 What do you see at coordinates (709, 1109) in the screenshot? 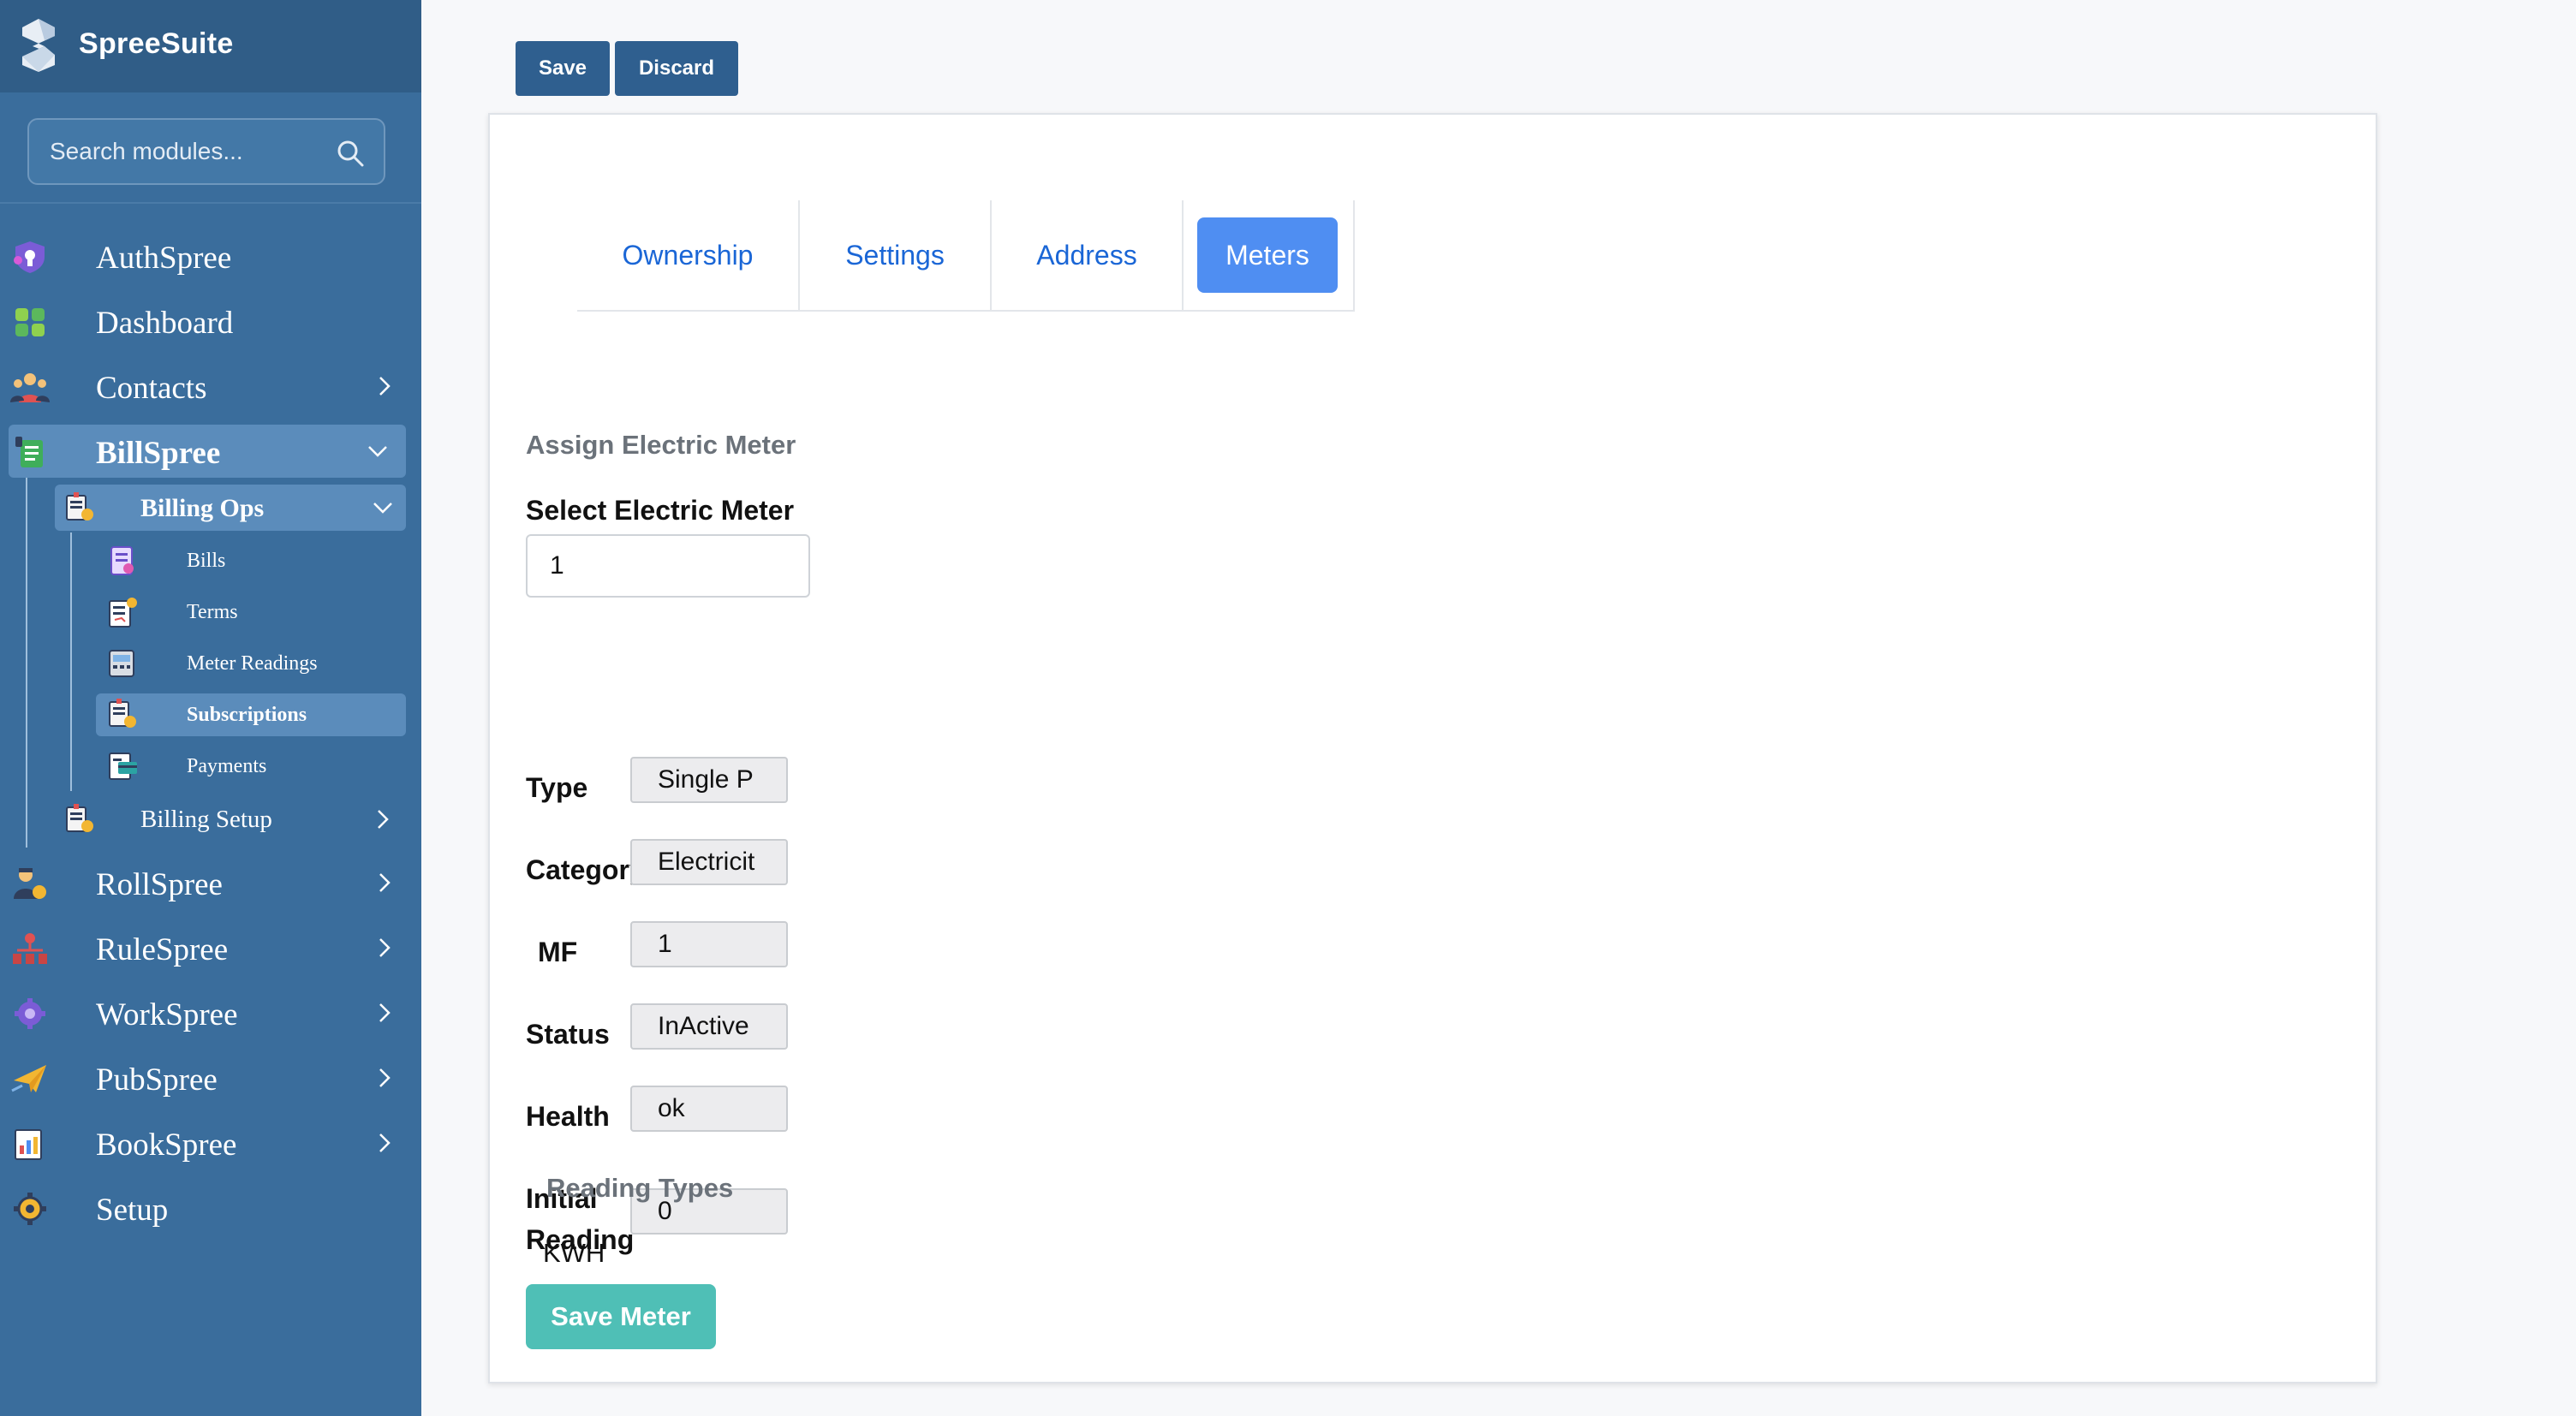
I see `health-field` at bounding box center [709, 1109].